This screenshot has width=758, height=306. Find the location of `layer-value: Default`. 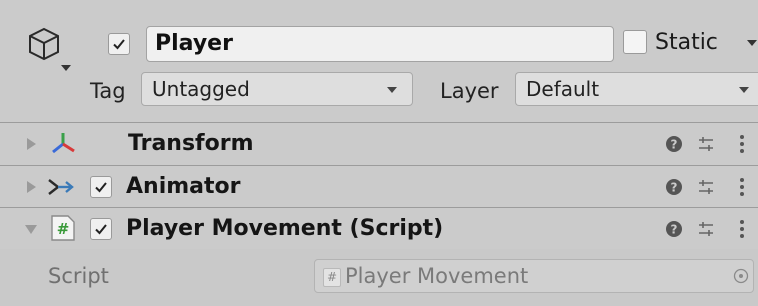

layer-value: Default is located at coordinates (563, 89).